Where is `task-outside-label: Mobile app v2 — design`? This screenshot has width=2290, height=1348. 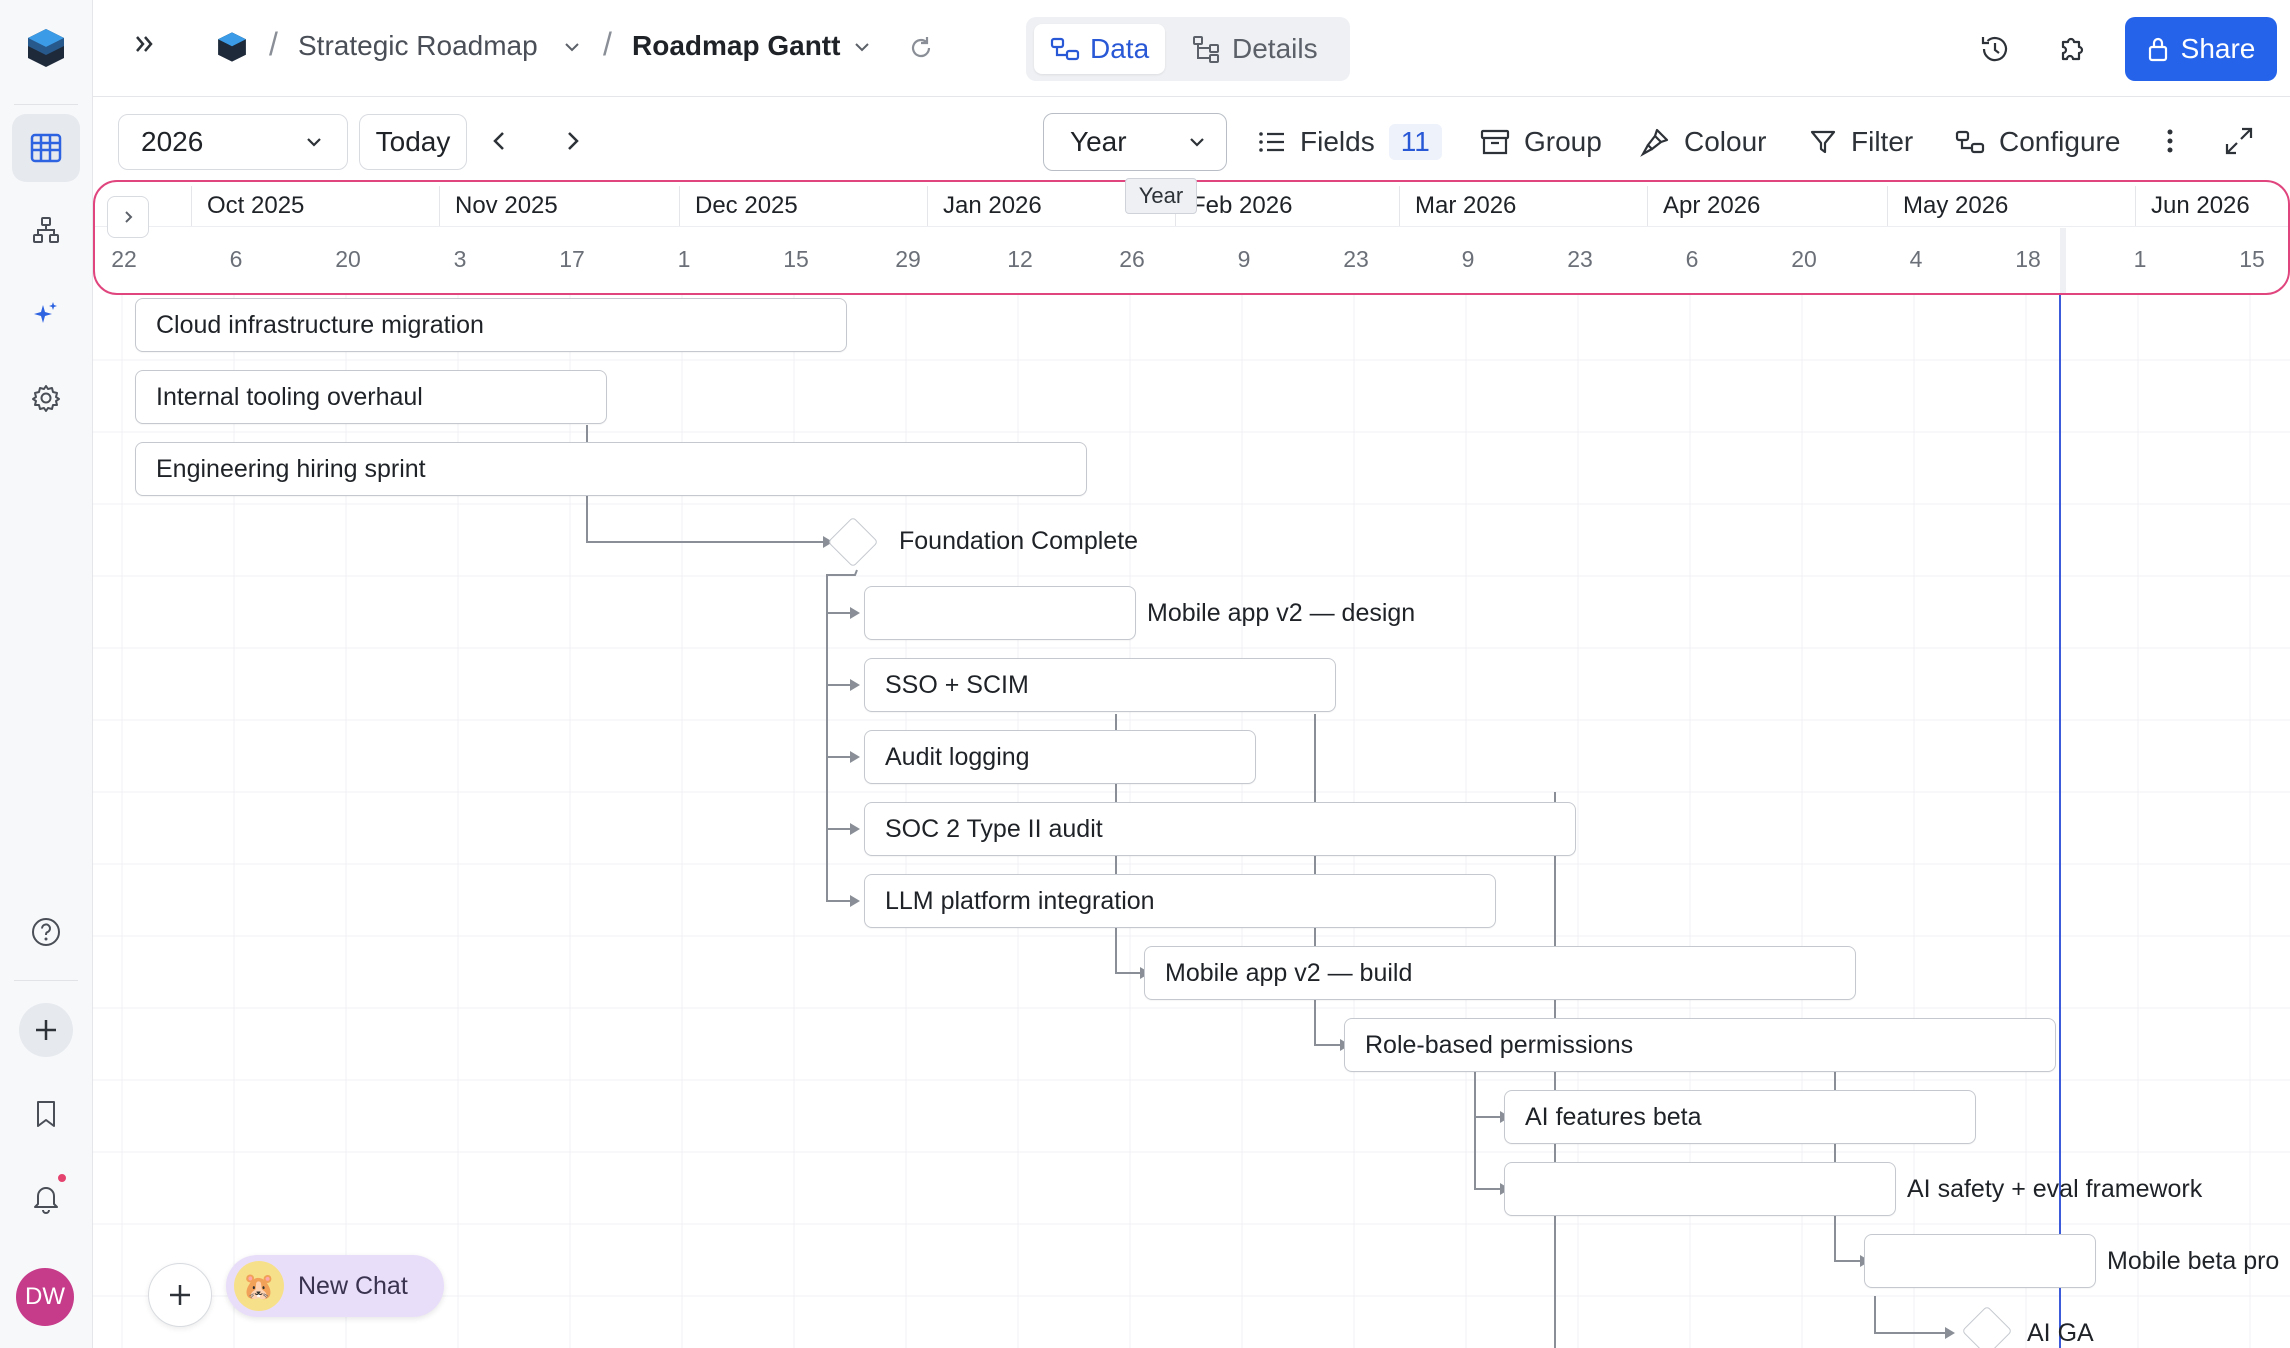
task-outside-label: Mobile app v2 — design is located at coordinates (1281, 613).